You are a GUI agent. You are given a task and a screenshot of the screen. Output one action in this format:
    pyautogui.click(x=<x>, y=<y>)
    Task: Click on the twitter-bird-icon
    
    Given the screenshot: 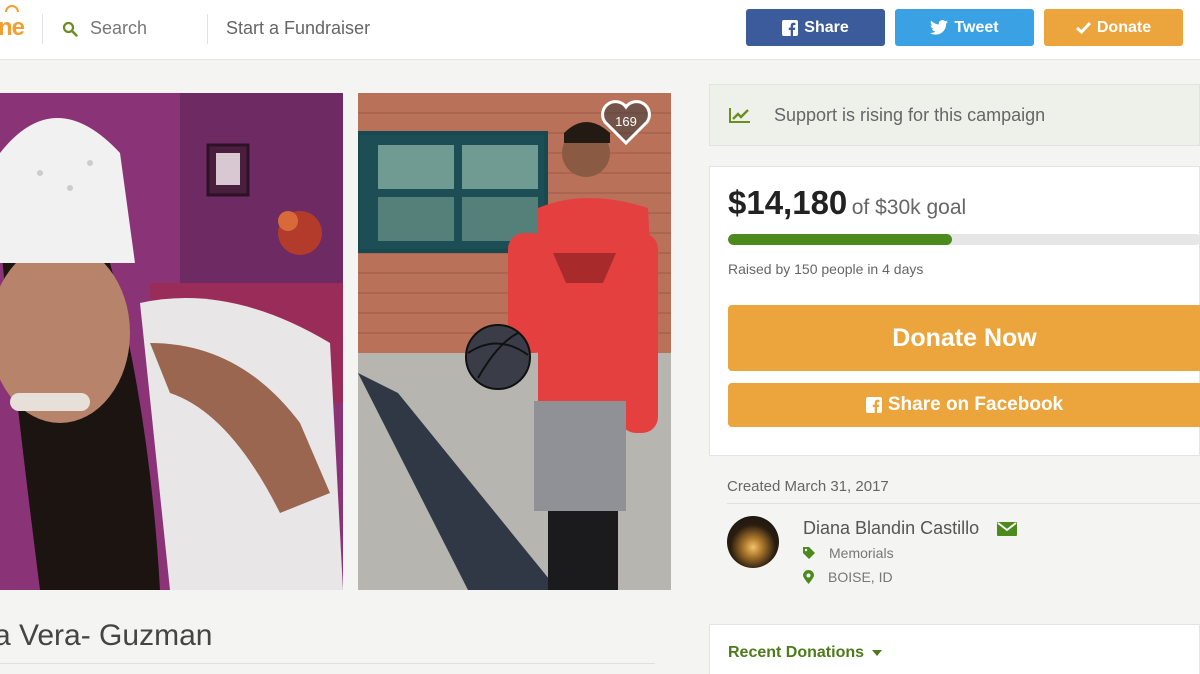 What is the action you would take?
    pyautogui.click(x=939, y=27)
    